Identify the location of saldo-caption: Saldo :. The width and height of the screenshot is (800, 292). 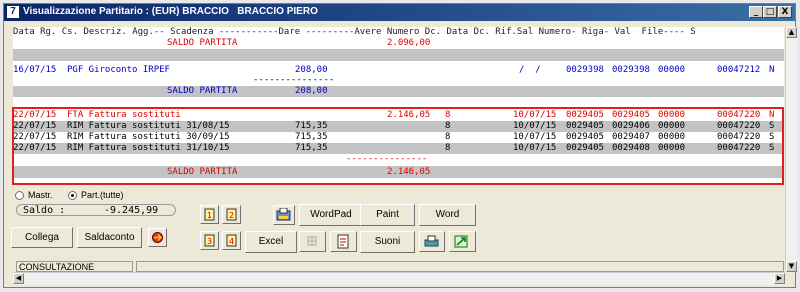
(44, 210).